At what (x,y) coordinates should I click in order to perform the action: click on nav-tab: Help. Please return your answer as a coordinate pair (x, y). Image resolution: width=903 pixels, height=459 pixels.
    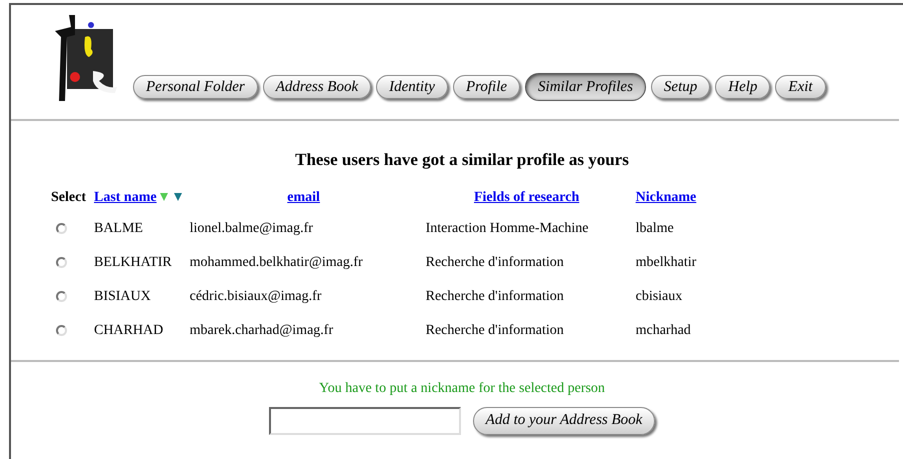
    Looking at the image, I should click on (742, 87).